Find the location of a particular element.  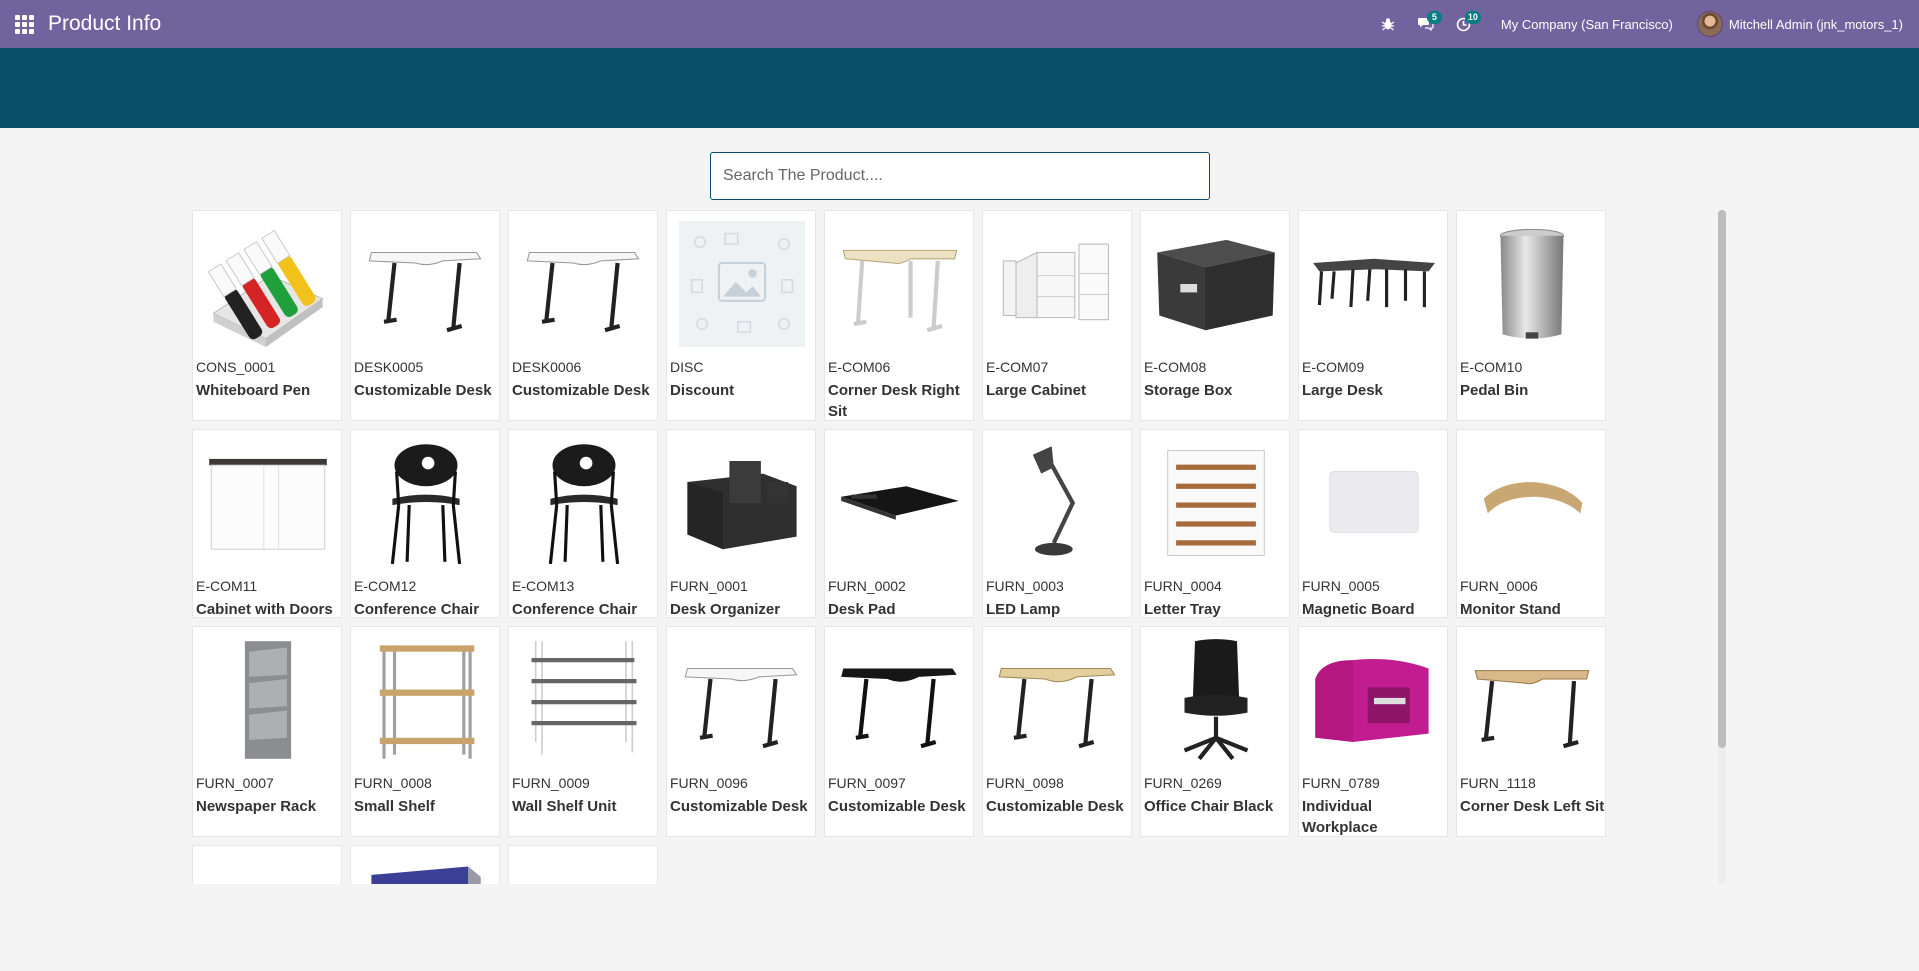

product-code: E-COM09 is located at coordinates (1333, 367).